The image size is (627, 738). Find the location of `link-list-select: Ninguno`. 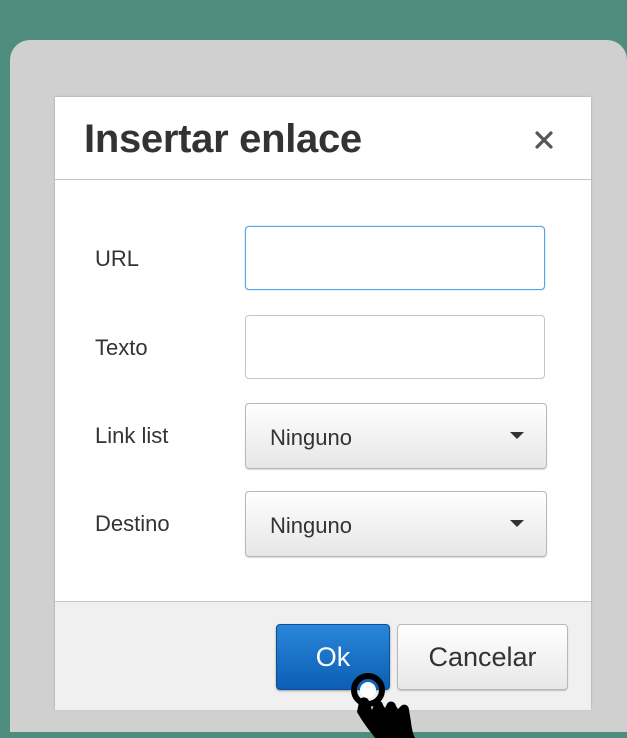

link-list-select: Ninguno is located at coordinates (396, 436).